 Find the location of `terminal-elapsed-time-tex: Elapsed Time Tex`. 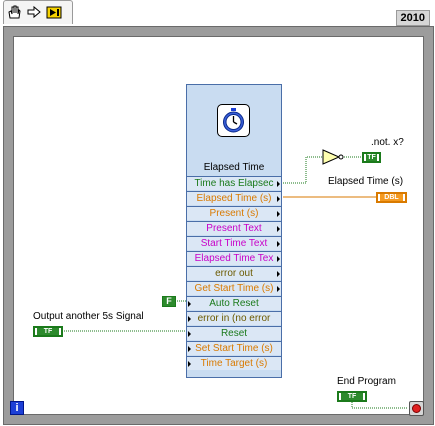

terminal-elapsed-time-tex: Elapsed Time Tex is located at coordinates (234, 258).